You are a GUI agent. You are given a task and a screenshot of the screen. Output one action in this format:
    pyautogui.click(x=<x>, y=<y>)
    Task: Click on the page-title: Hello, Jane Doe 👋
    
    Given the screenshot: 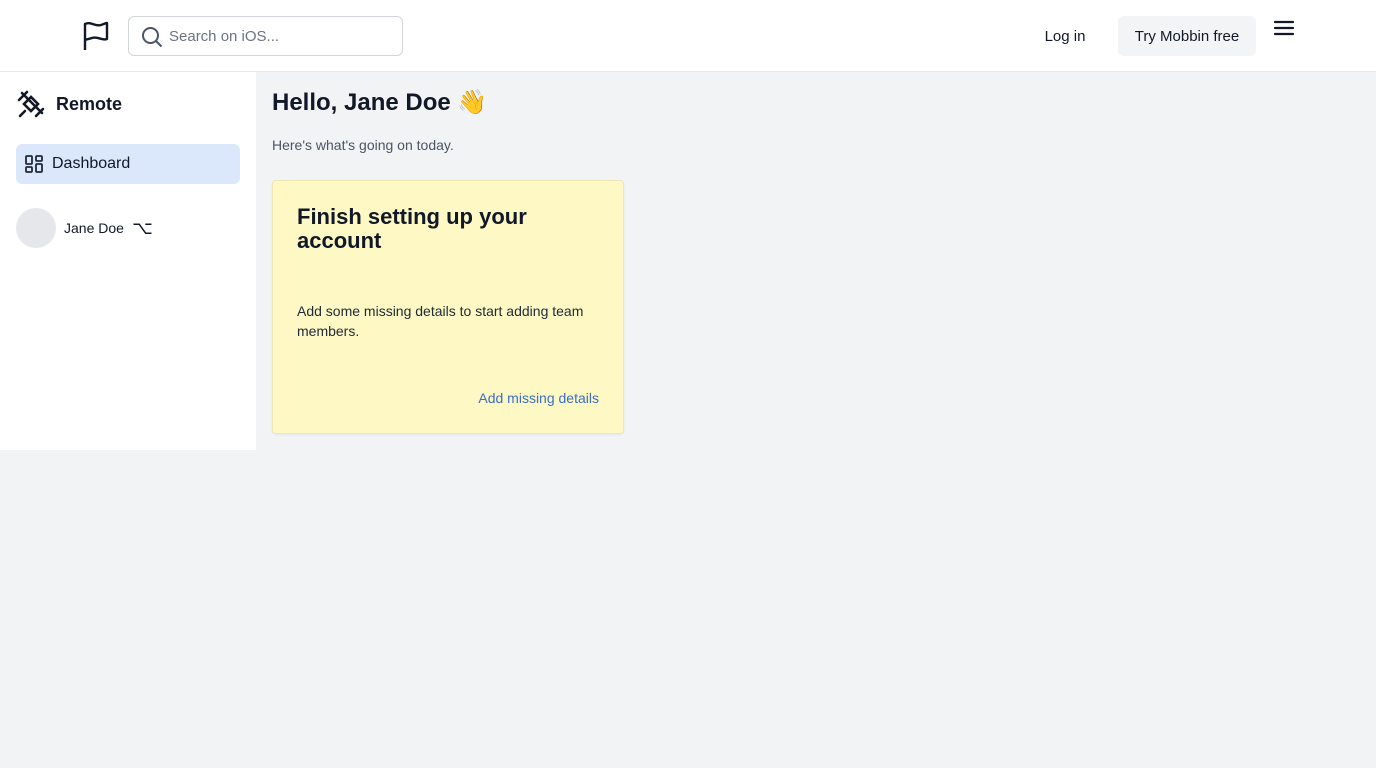 What is the action you would take?
    pyautogui.click(x=380, y=102)
    